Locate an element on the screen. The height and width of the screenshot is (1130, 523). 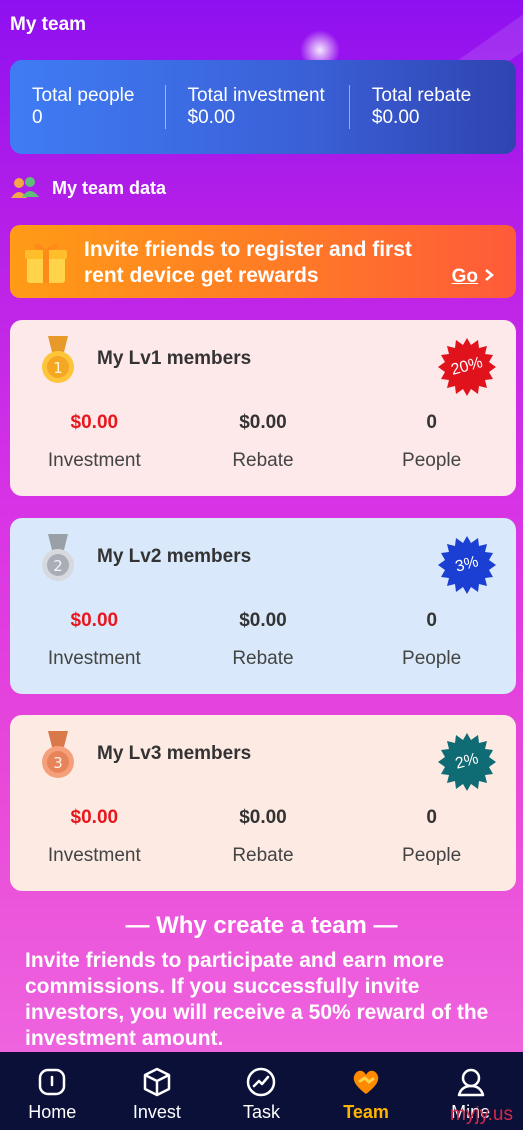
why-team-title: — Why create a team — is located at coordinates (261, 925).